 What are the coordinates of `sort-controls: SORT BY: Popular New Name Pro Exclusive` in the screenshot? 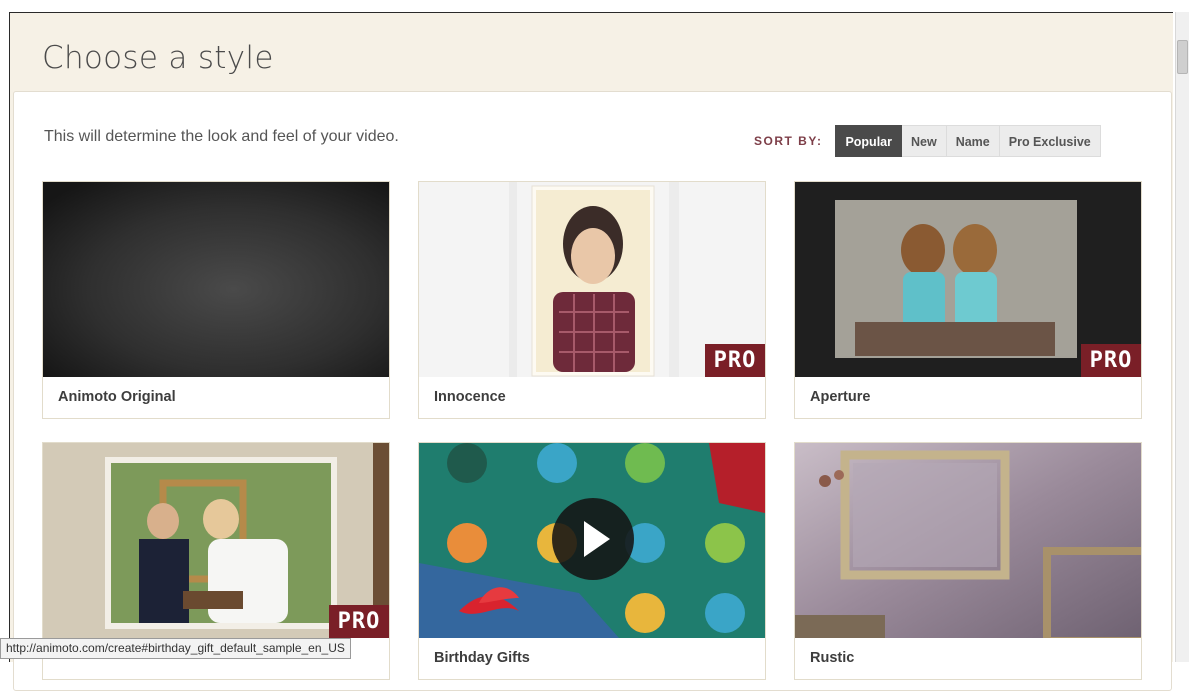 It's located at (927, 141).